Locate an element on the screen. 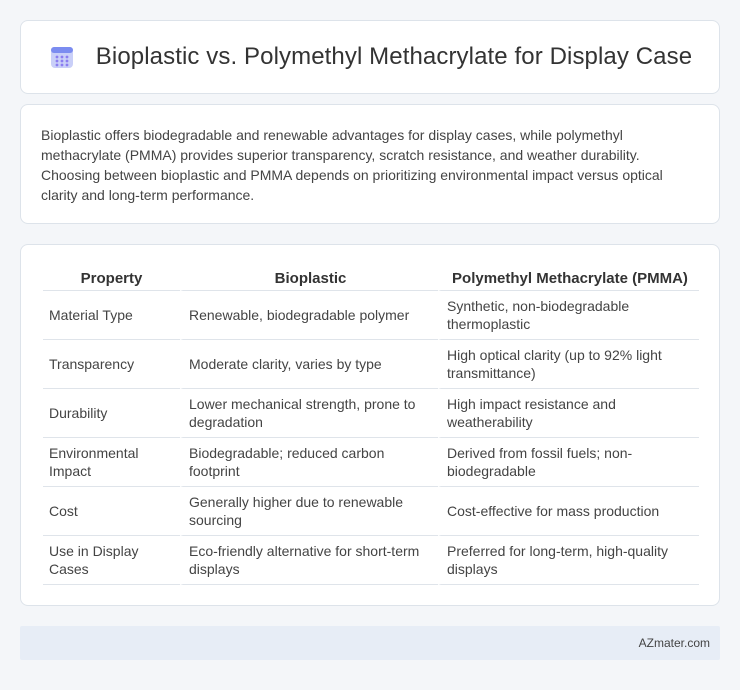 The image size is (740, 690). column-header-bioplastic: Bioplastic is located at coordinates (309, 279).